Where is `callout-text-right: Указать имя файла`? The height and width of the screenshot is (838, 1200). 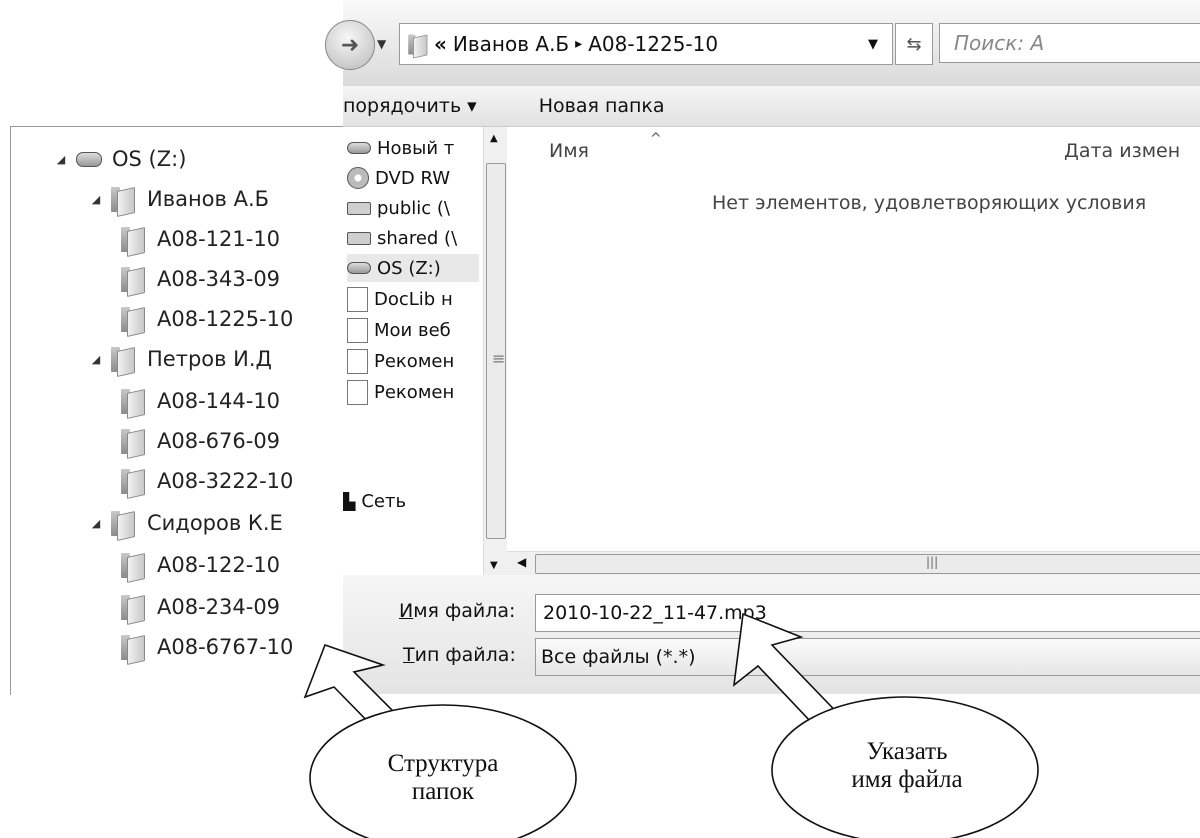 callout-text-right: Указать имя файла is located at coordinates (907, 766).